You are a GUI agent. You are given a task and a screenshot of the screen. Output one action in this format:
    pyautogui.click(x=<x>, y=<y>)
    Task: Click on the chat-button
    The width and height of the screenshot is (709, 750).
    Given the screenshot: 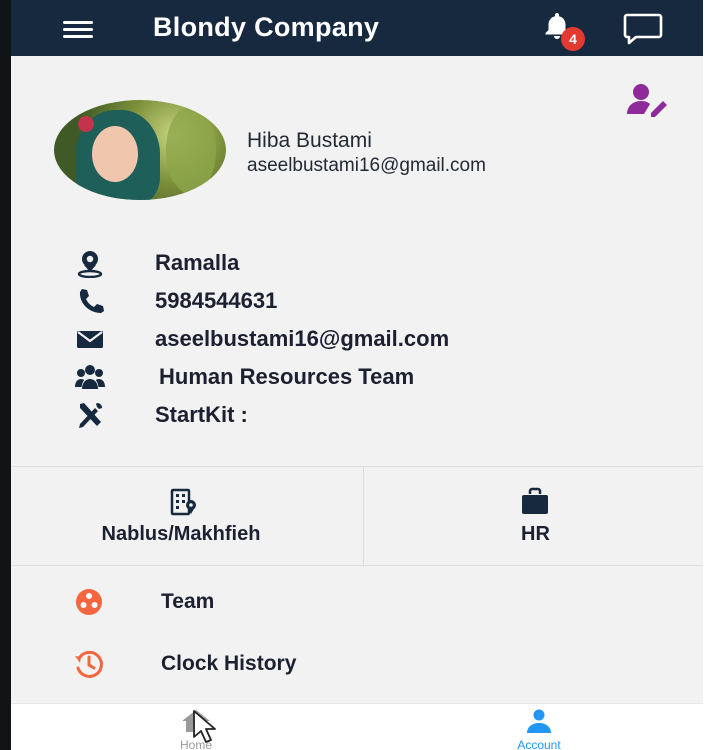 What is the action you would take?
    pyautogui.click(x=643, y=29)
    